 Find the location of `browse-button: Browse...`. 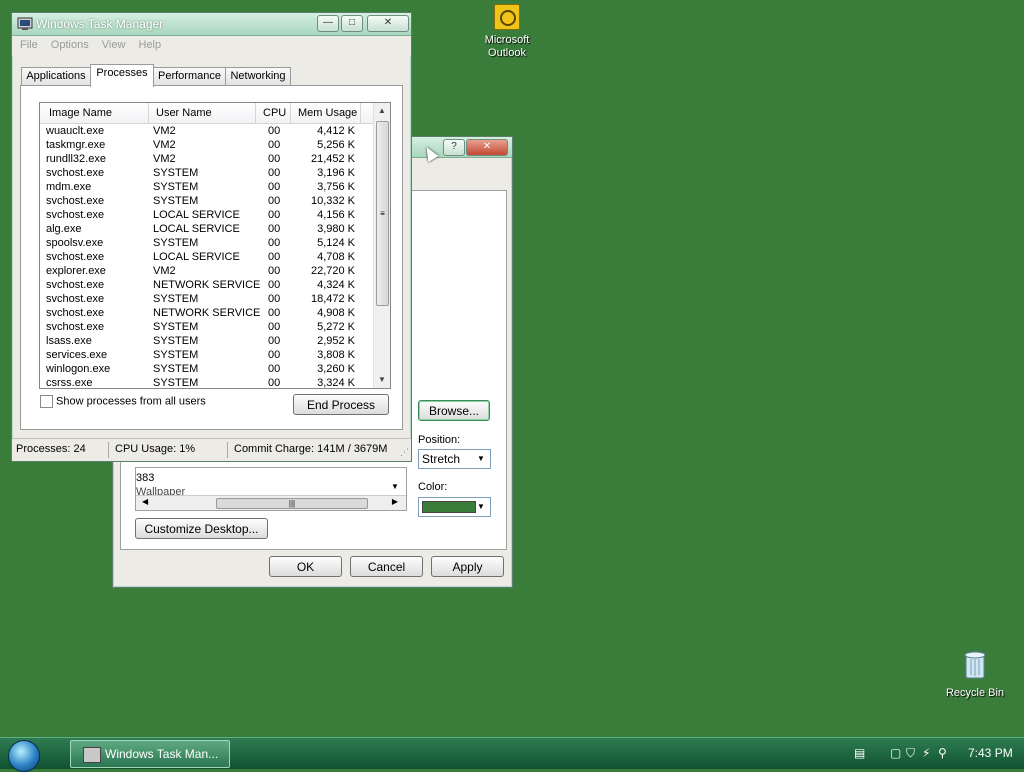

browse-button: Browse... is located at coordinates (454, 410).